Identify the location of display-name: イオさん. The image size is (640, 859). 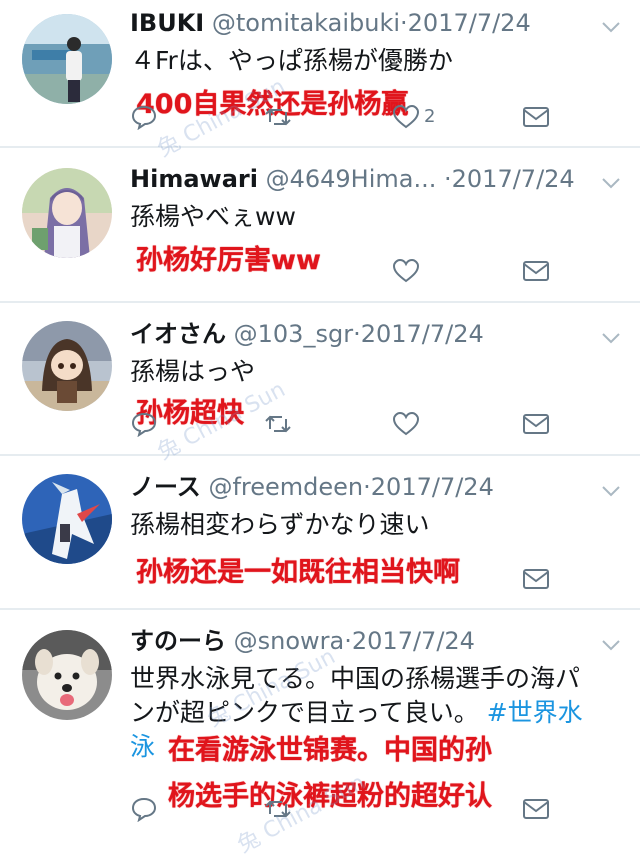
(178, 334).